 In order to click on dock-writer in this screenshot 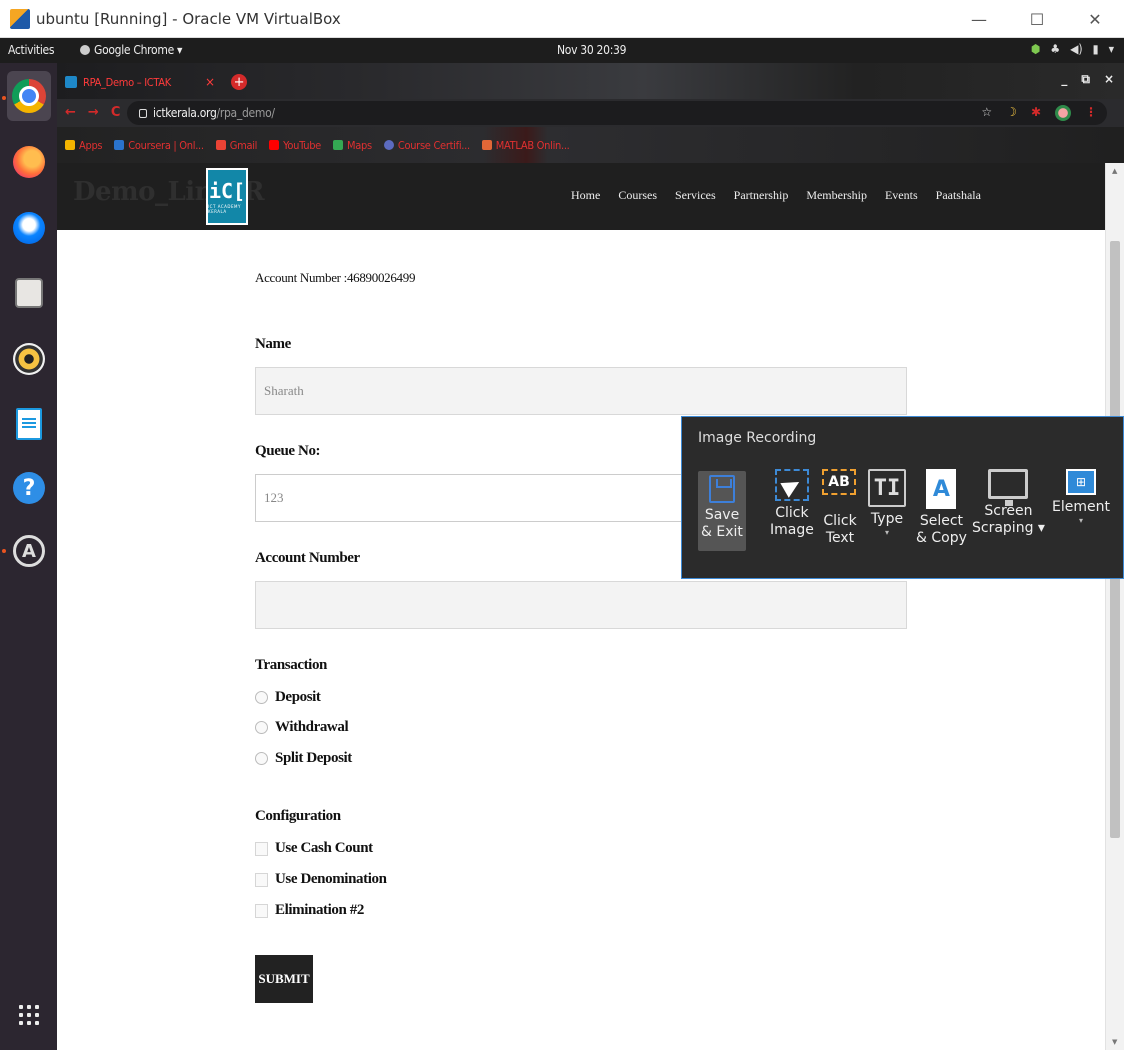, I will do `click(29, 424)`.